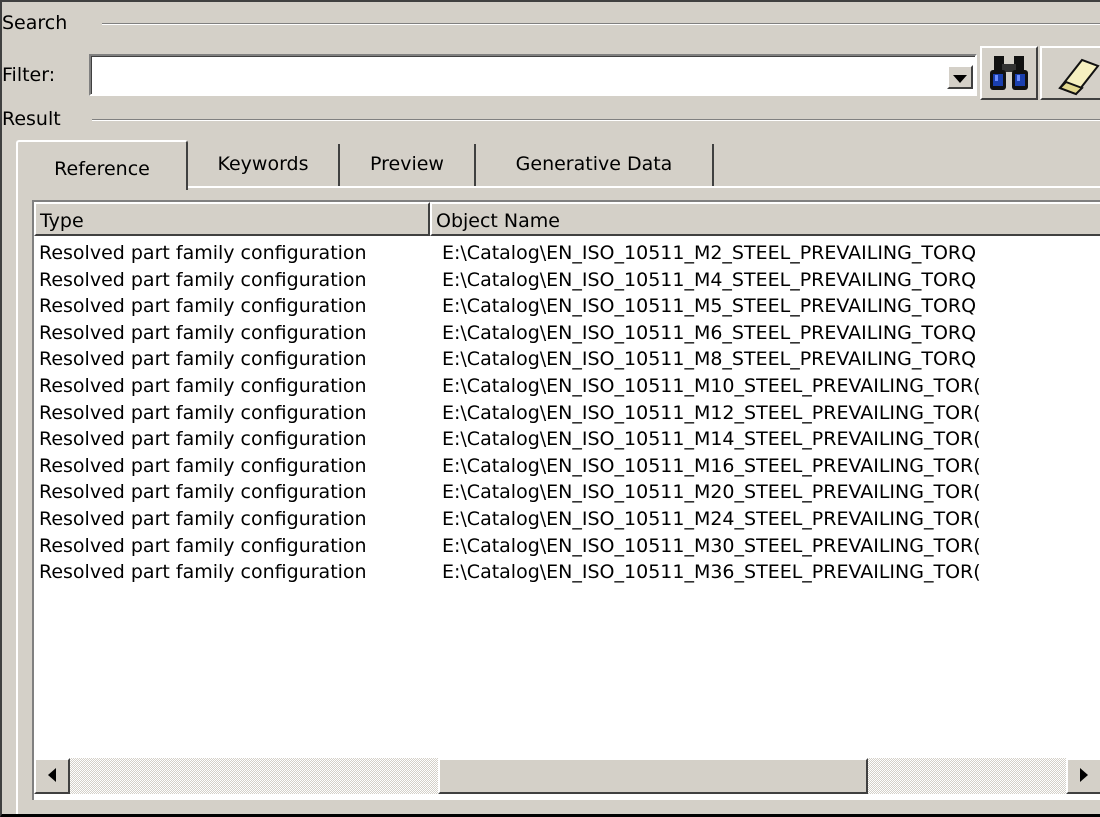  I want to click on triangle-left-icon, so click(52, 776).